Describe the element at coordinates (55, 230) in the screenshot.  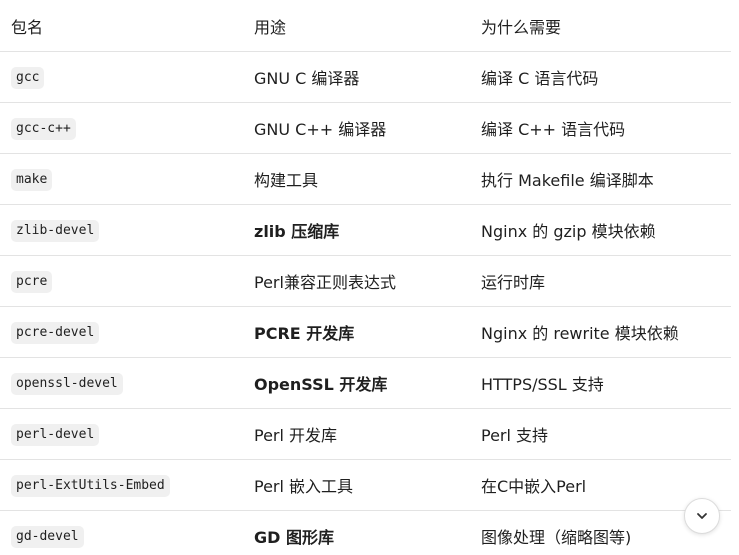
I see `package-name-code: zlib-devel` at that location.